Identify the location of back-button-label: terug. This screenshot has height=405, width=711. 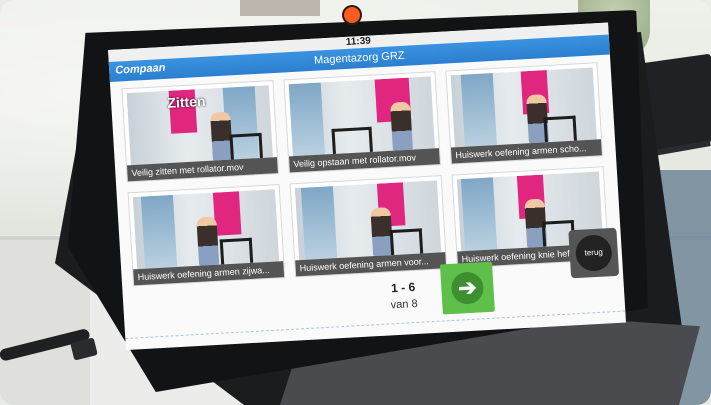
(593, 253).